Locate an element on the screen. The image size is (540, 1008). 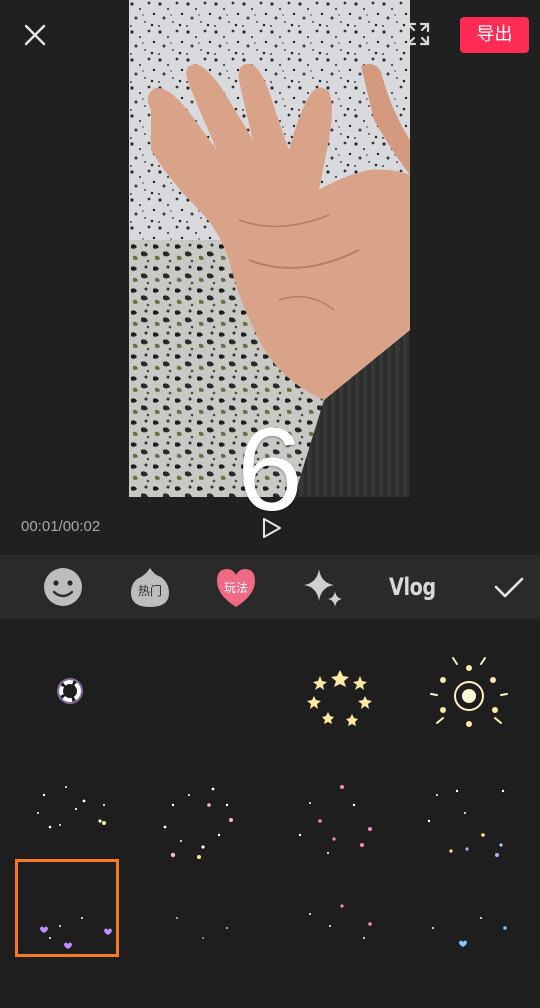
check-icon is located at coordinates (509, 587).